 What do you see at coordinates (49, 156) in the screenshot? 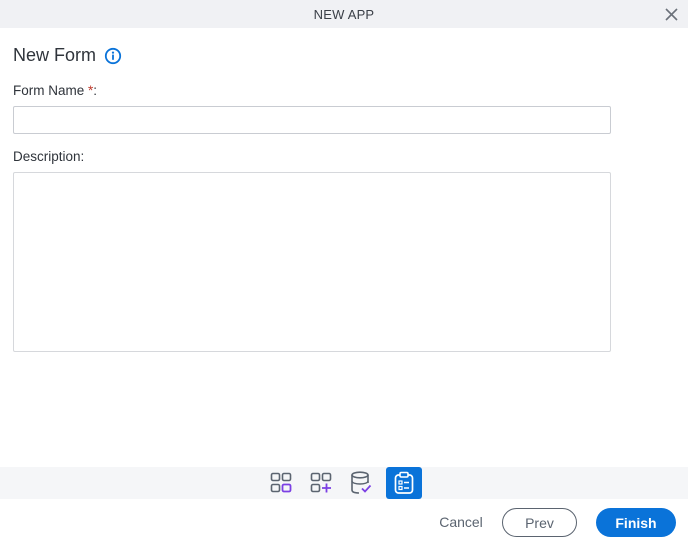
I see `description-label: Description:` at bounding box center [49, 156].